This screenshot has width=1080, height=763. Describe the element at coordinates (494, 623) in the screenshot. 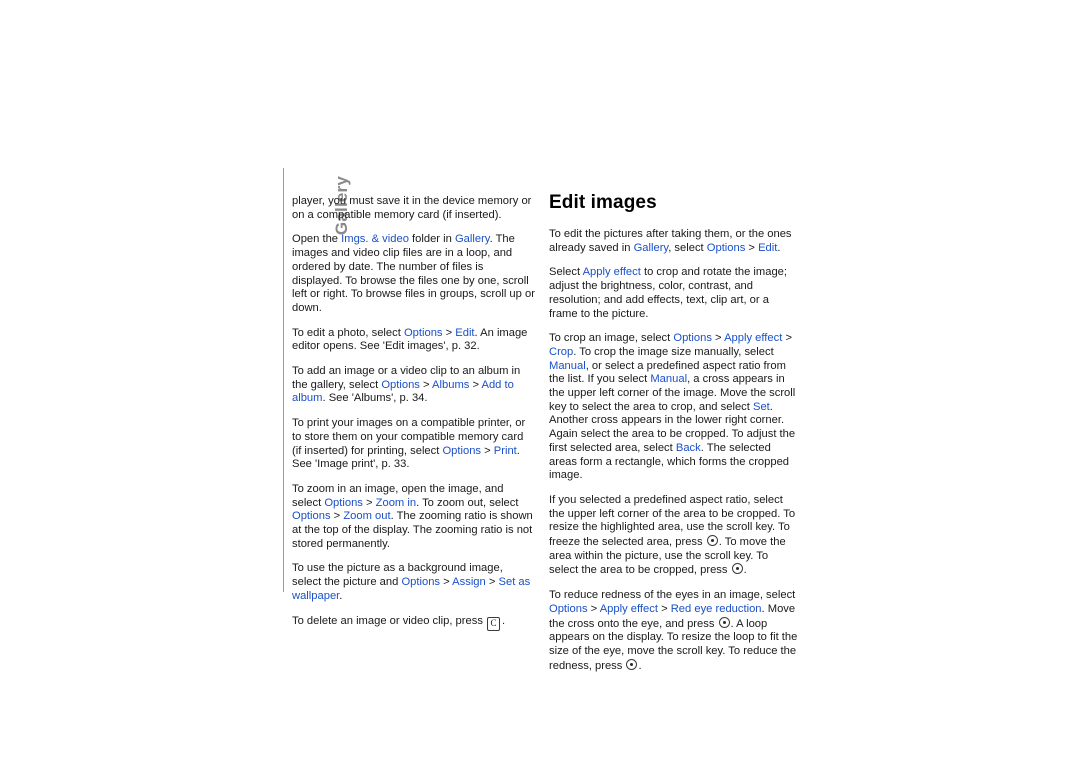

I see `clear-key-icon: C` at that location.